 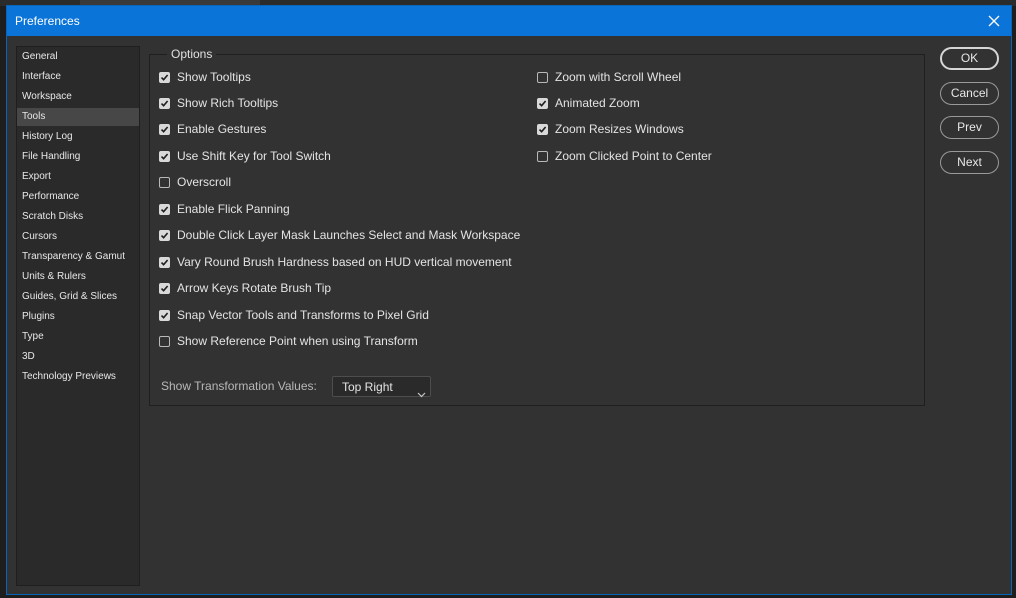 I want to click on option-enable-gestures: Enable Gestures, so click(x=212, y=129).